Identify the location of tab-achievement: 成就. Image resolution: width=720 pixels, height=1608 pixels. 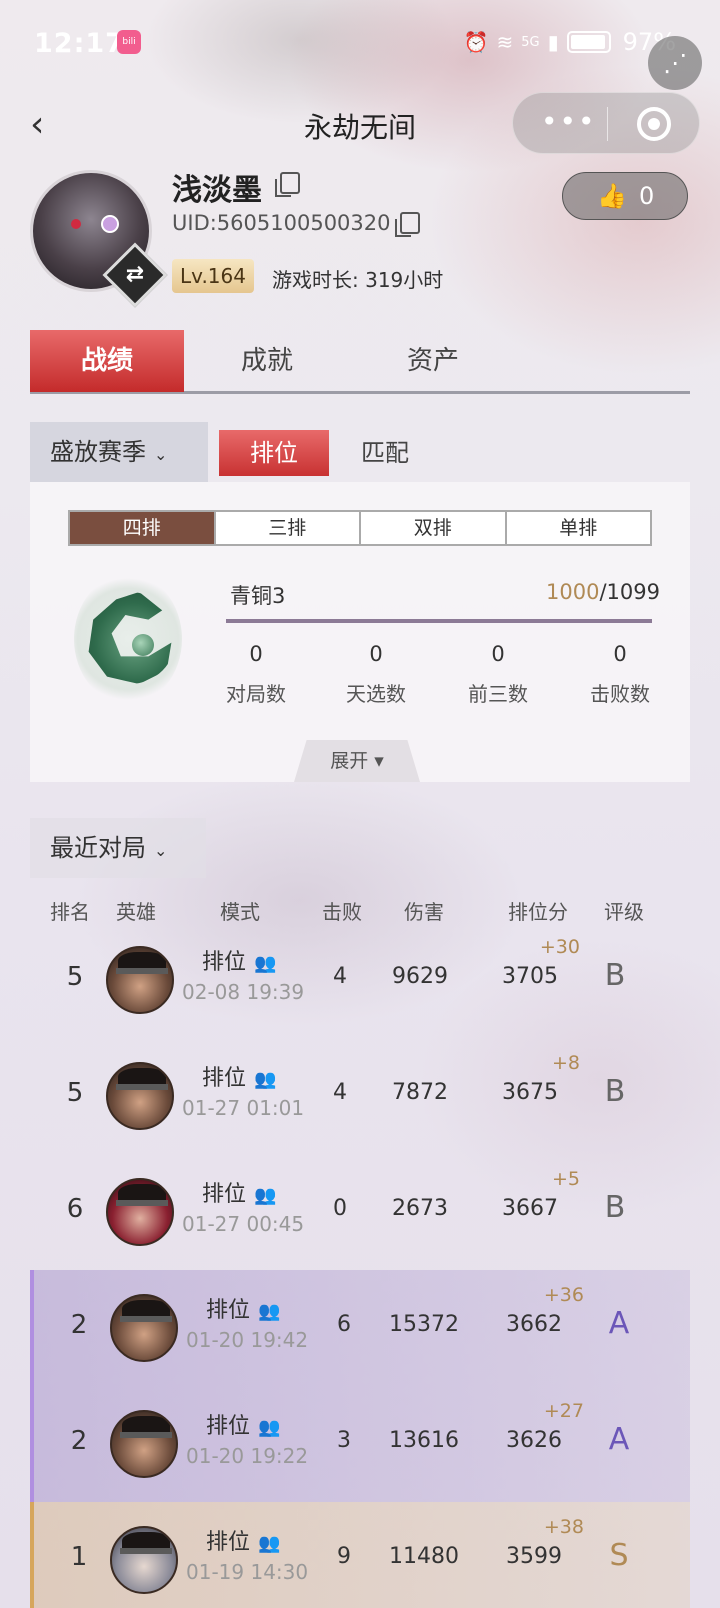
(267, 361).